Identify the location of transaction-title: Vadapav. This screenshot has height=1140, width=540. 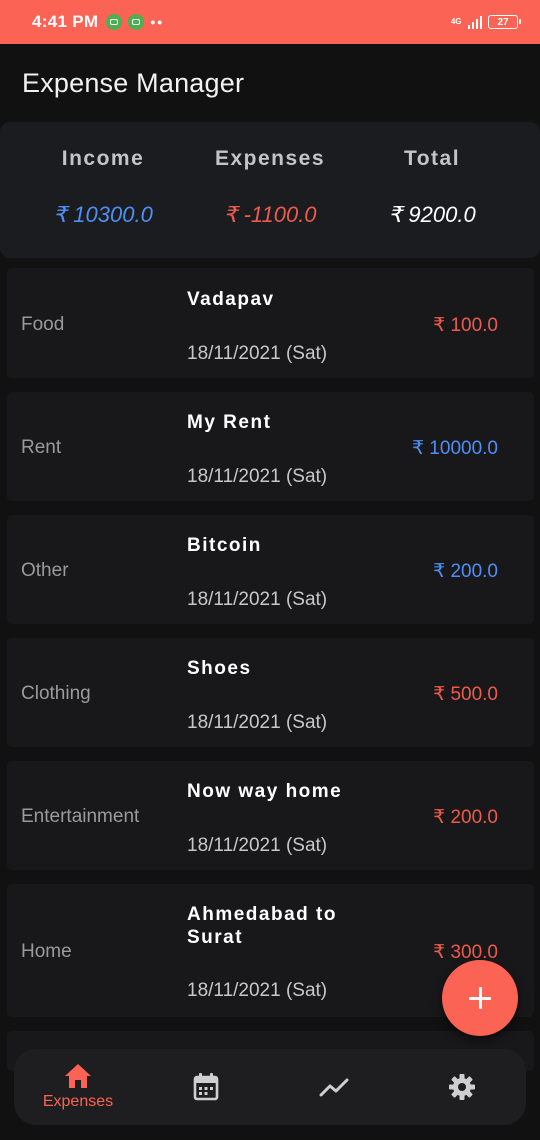
(231, 299).